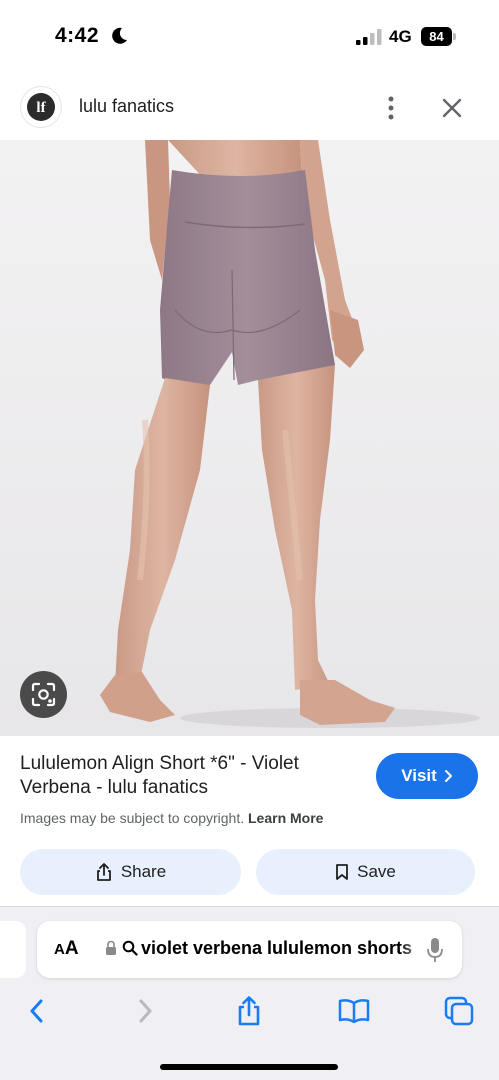  What do you see at coordinates (285, 818) in the screenshot?
I see `learn-more-link: Learn More` at bounding box center [285, 818].